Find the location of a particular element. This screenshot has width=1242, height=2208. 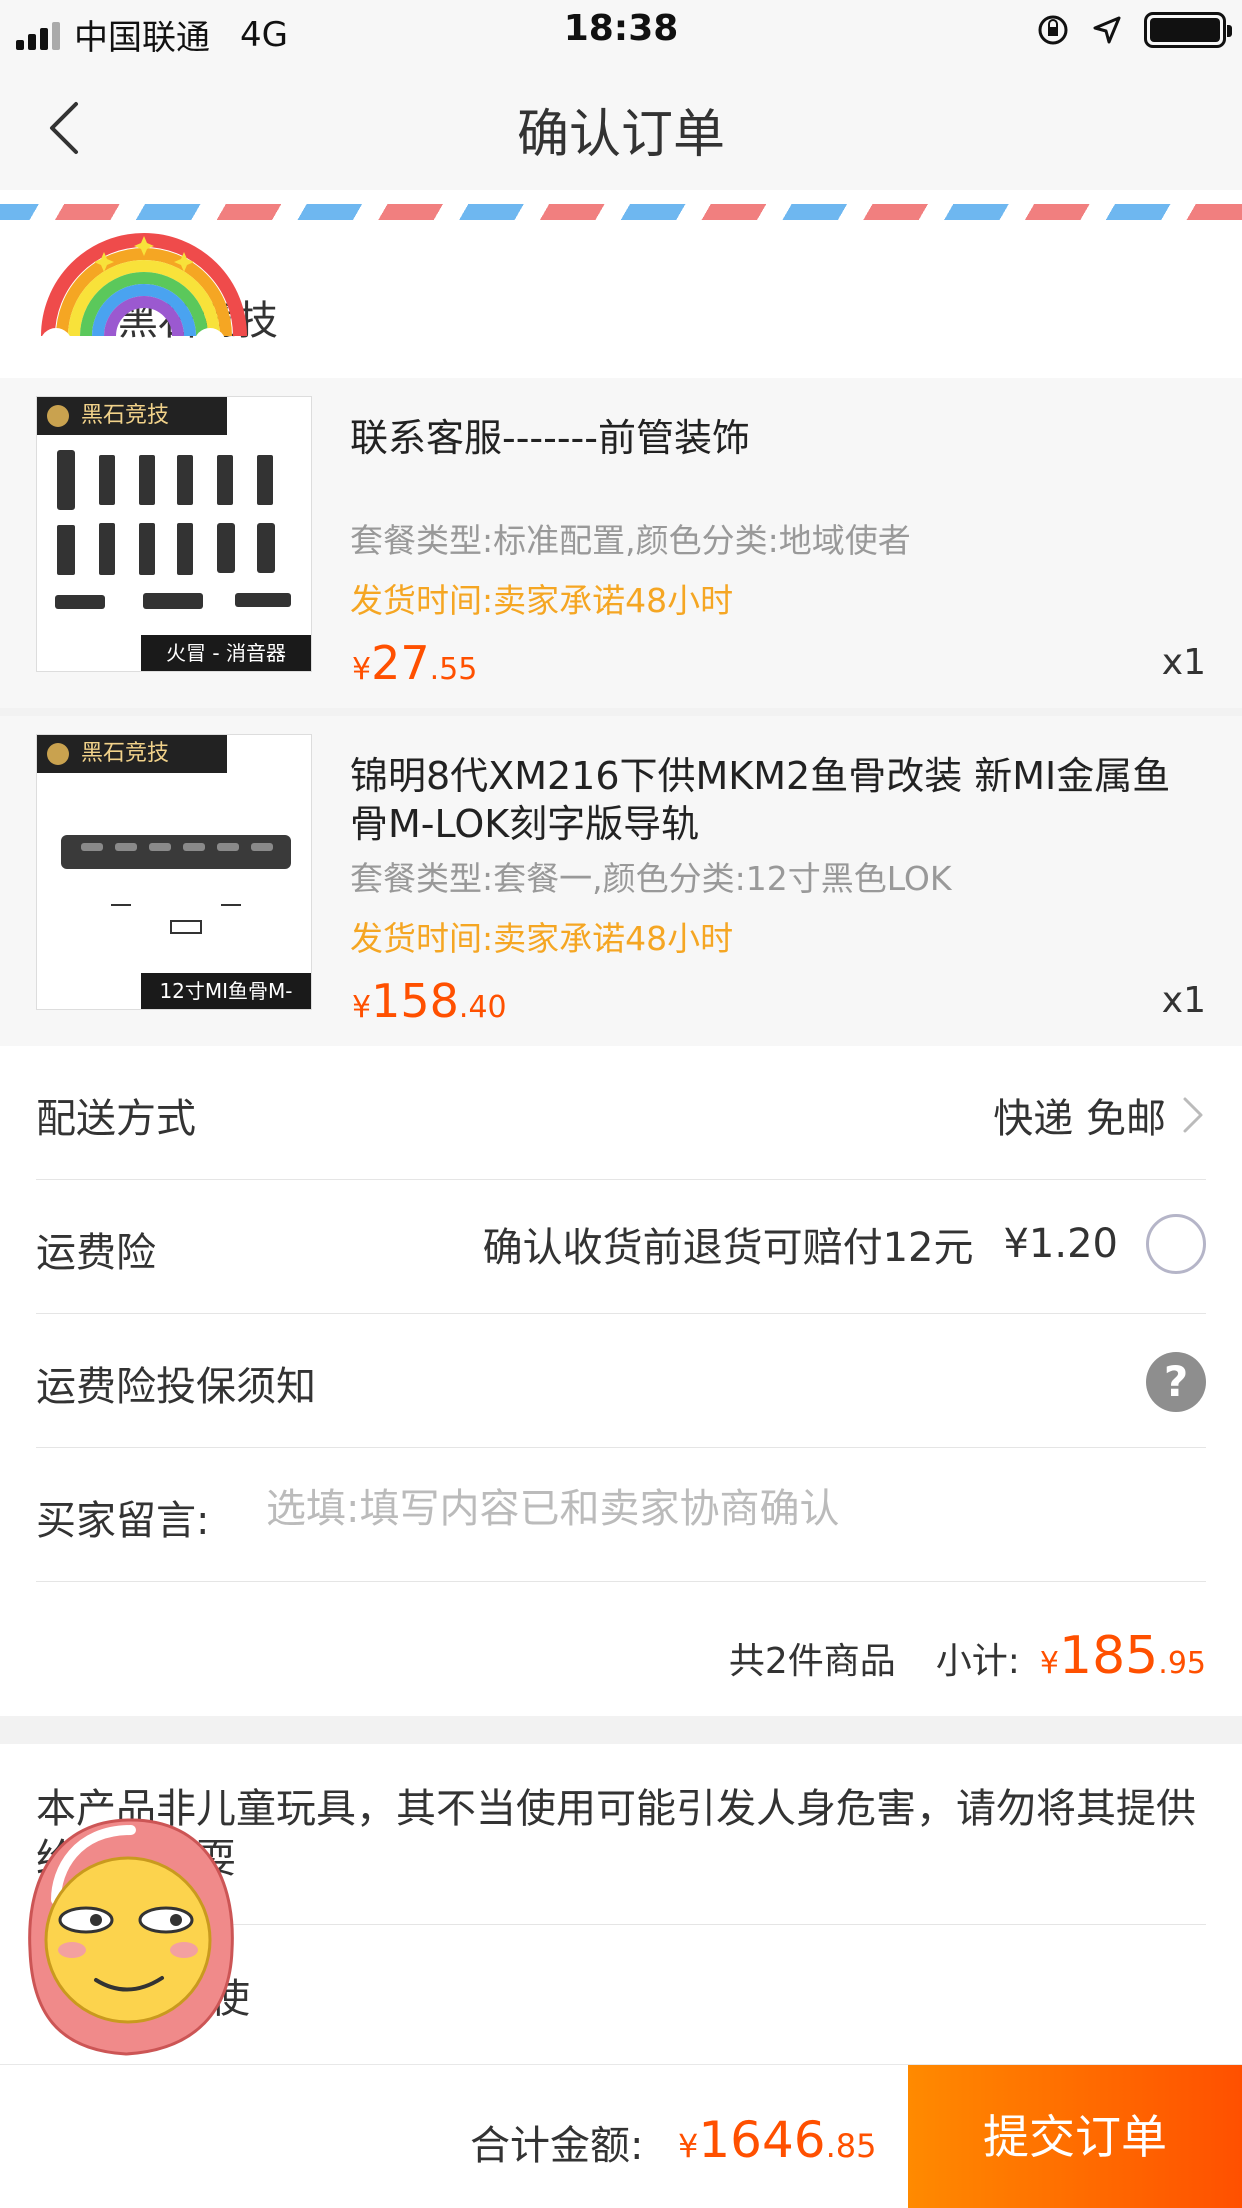

item-price-int: 27 is located at coordinates (400, 663).